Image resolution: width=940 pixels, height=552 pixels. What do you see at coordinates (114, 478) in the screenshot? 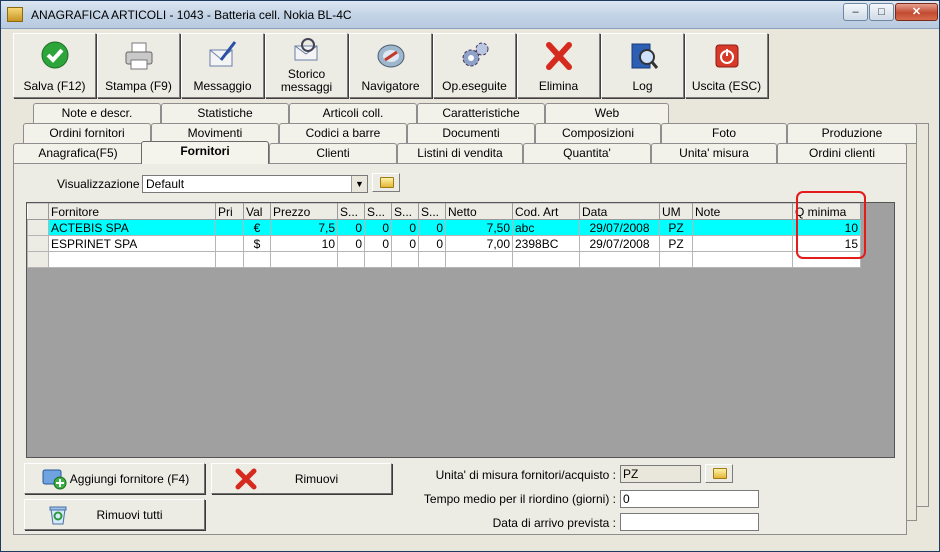
I see `add-supplier-button: Aggiungi fornitore (F4)` at bounding box center [114, 478].